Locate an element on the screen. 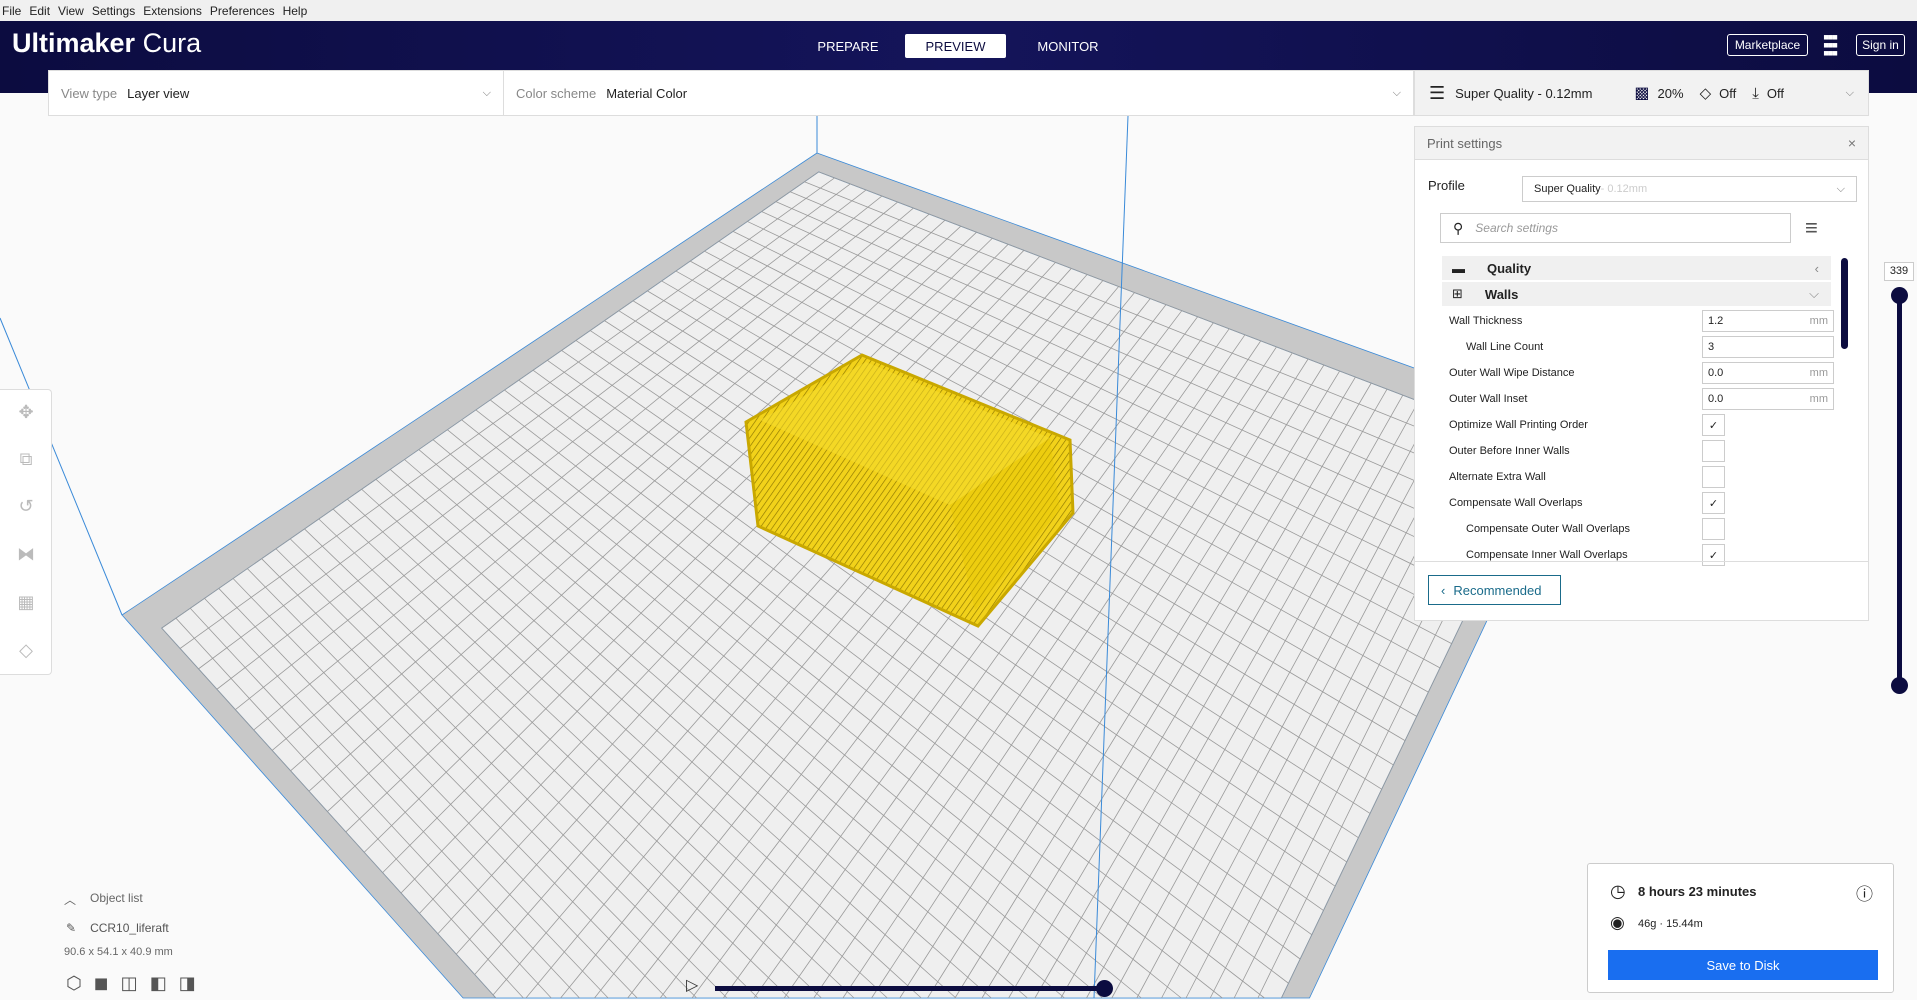 The image size is (1917, 1000). color-scheme-dropdown: Color scheme Material Color ⌵ is located at coordinates (958, 93).